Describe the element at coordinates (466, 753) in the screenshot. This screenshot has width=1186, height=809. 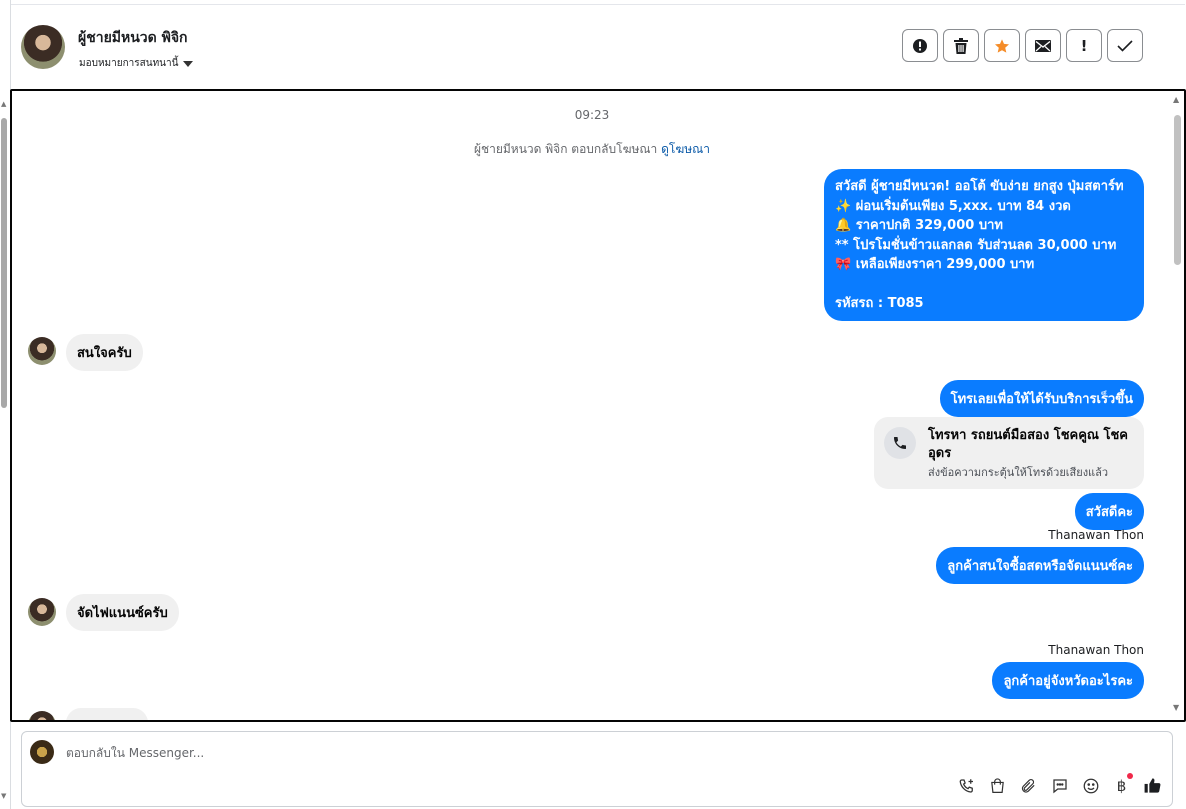
I see `reply-input` at that location.